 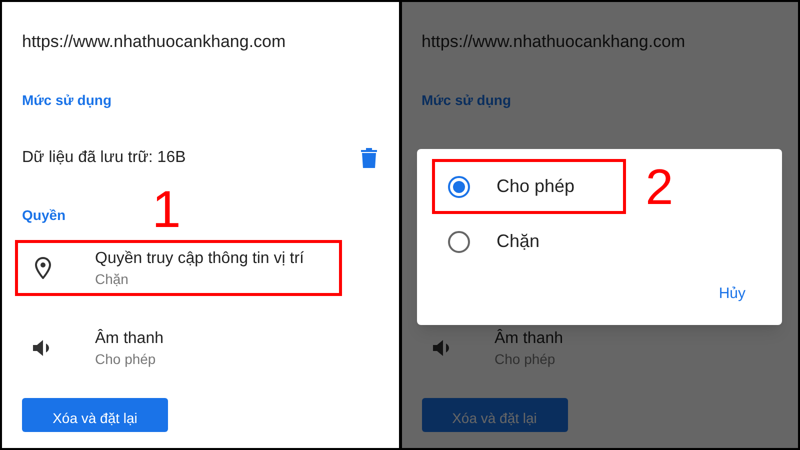 I want to click on cancel-button: Hủy, so click(x=732, y=294).